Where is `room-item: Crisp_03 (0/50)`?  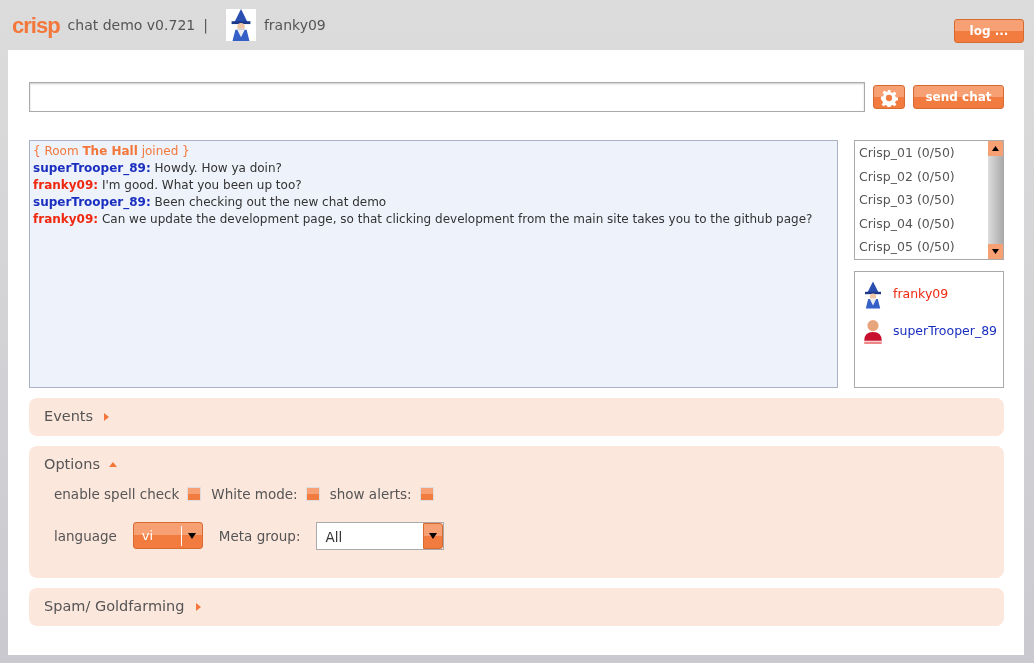 room-item: Crisp_03 (0/50) is located at coordinates (907, 199).